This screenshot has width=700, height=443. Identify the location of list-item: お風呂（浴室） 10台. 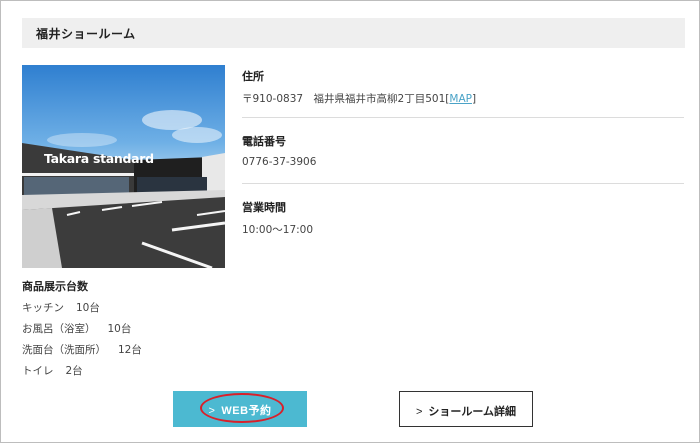
(122, 328).